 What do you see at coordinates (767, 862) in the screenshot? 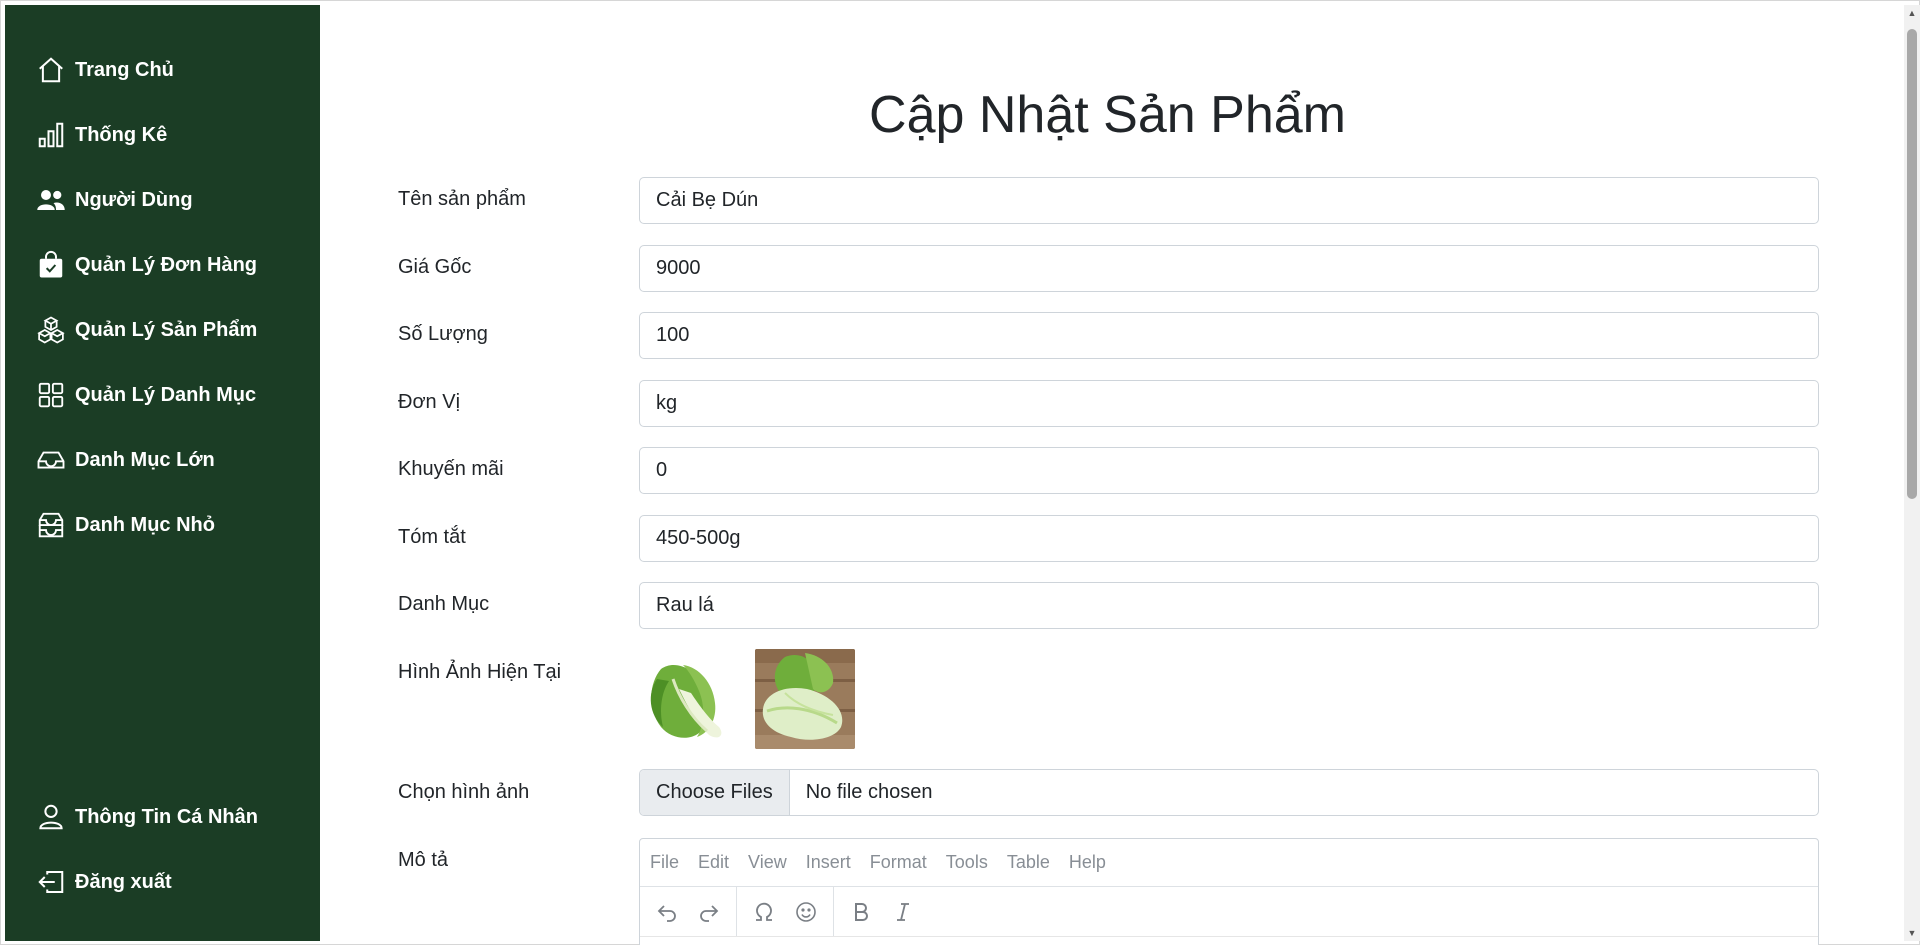
I see `editor-menu-view: View` at bounding box center [767, 862].